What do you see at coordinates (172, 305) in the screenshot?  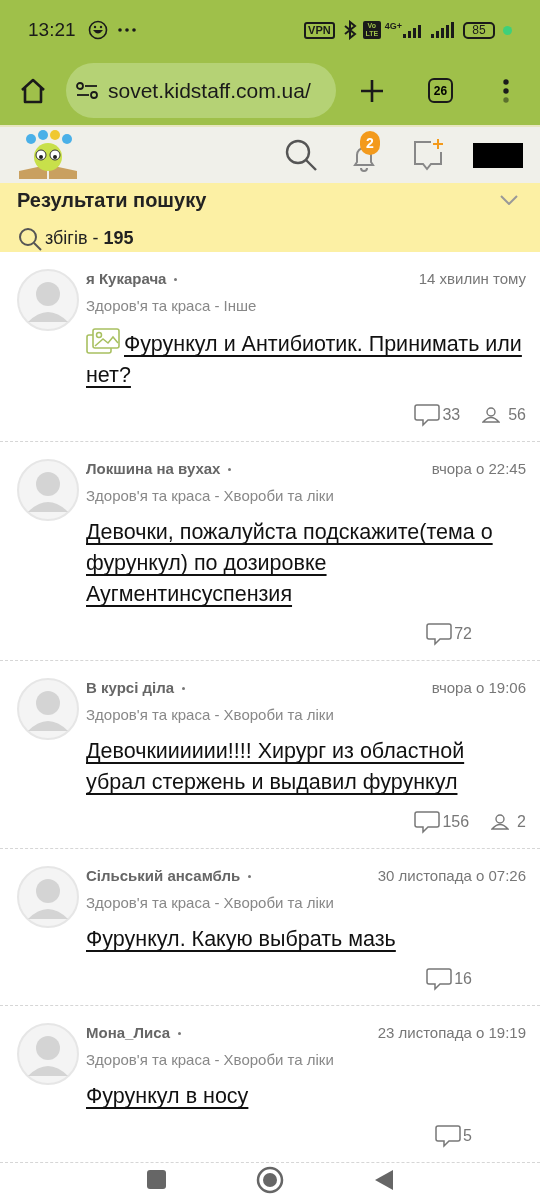 I see `category-text: Здоров'я та краса - Інше` at bounding box center [172, 305].